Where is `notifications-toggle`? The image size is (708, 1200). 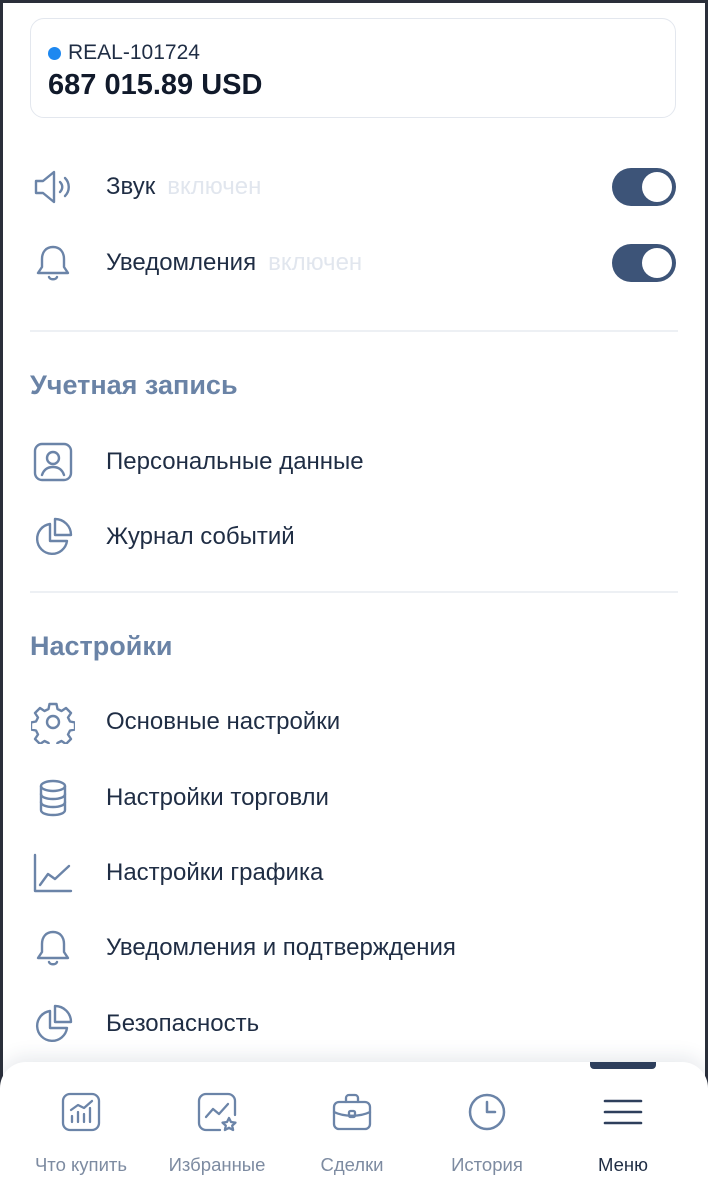
notifications-toggle is located at coordinates (644, 263).